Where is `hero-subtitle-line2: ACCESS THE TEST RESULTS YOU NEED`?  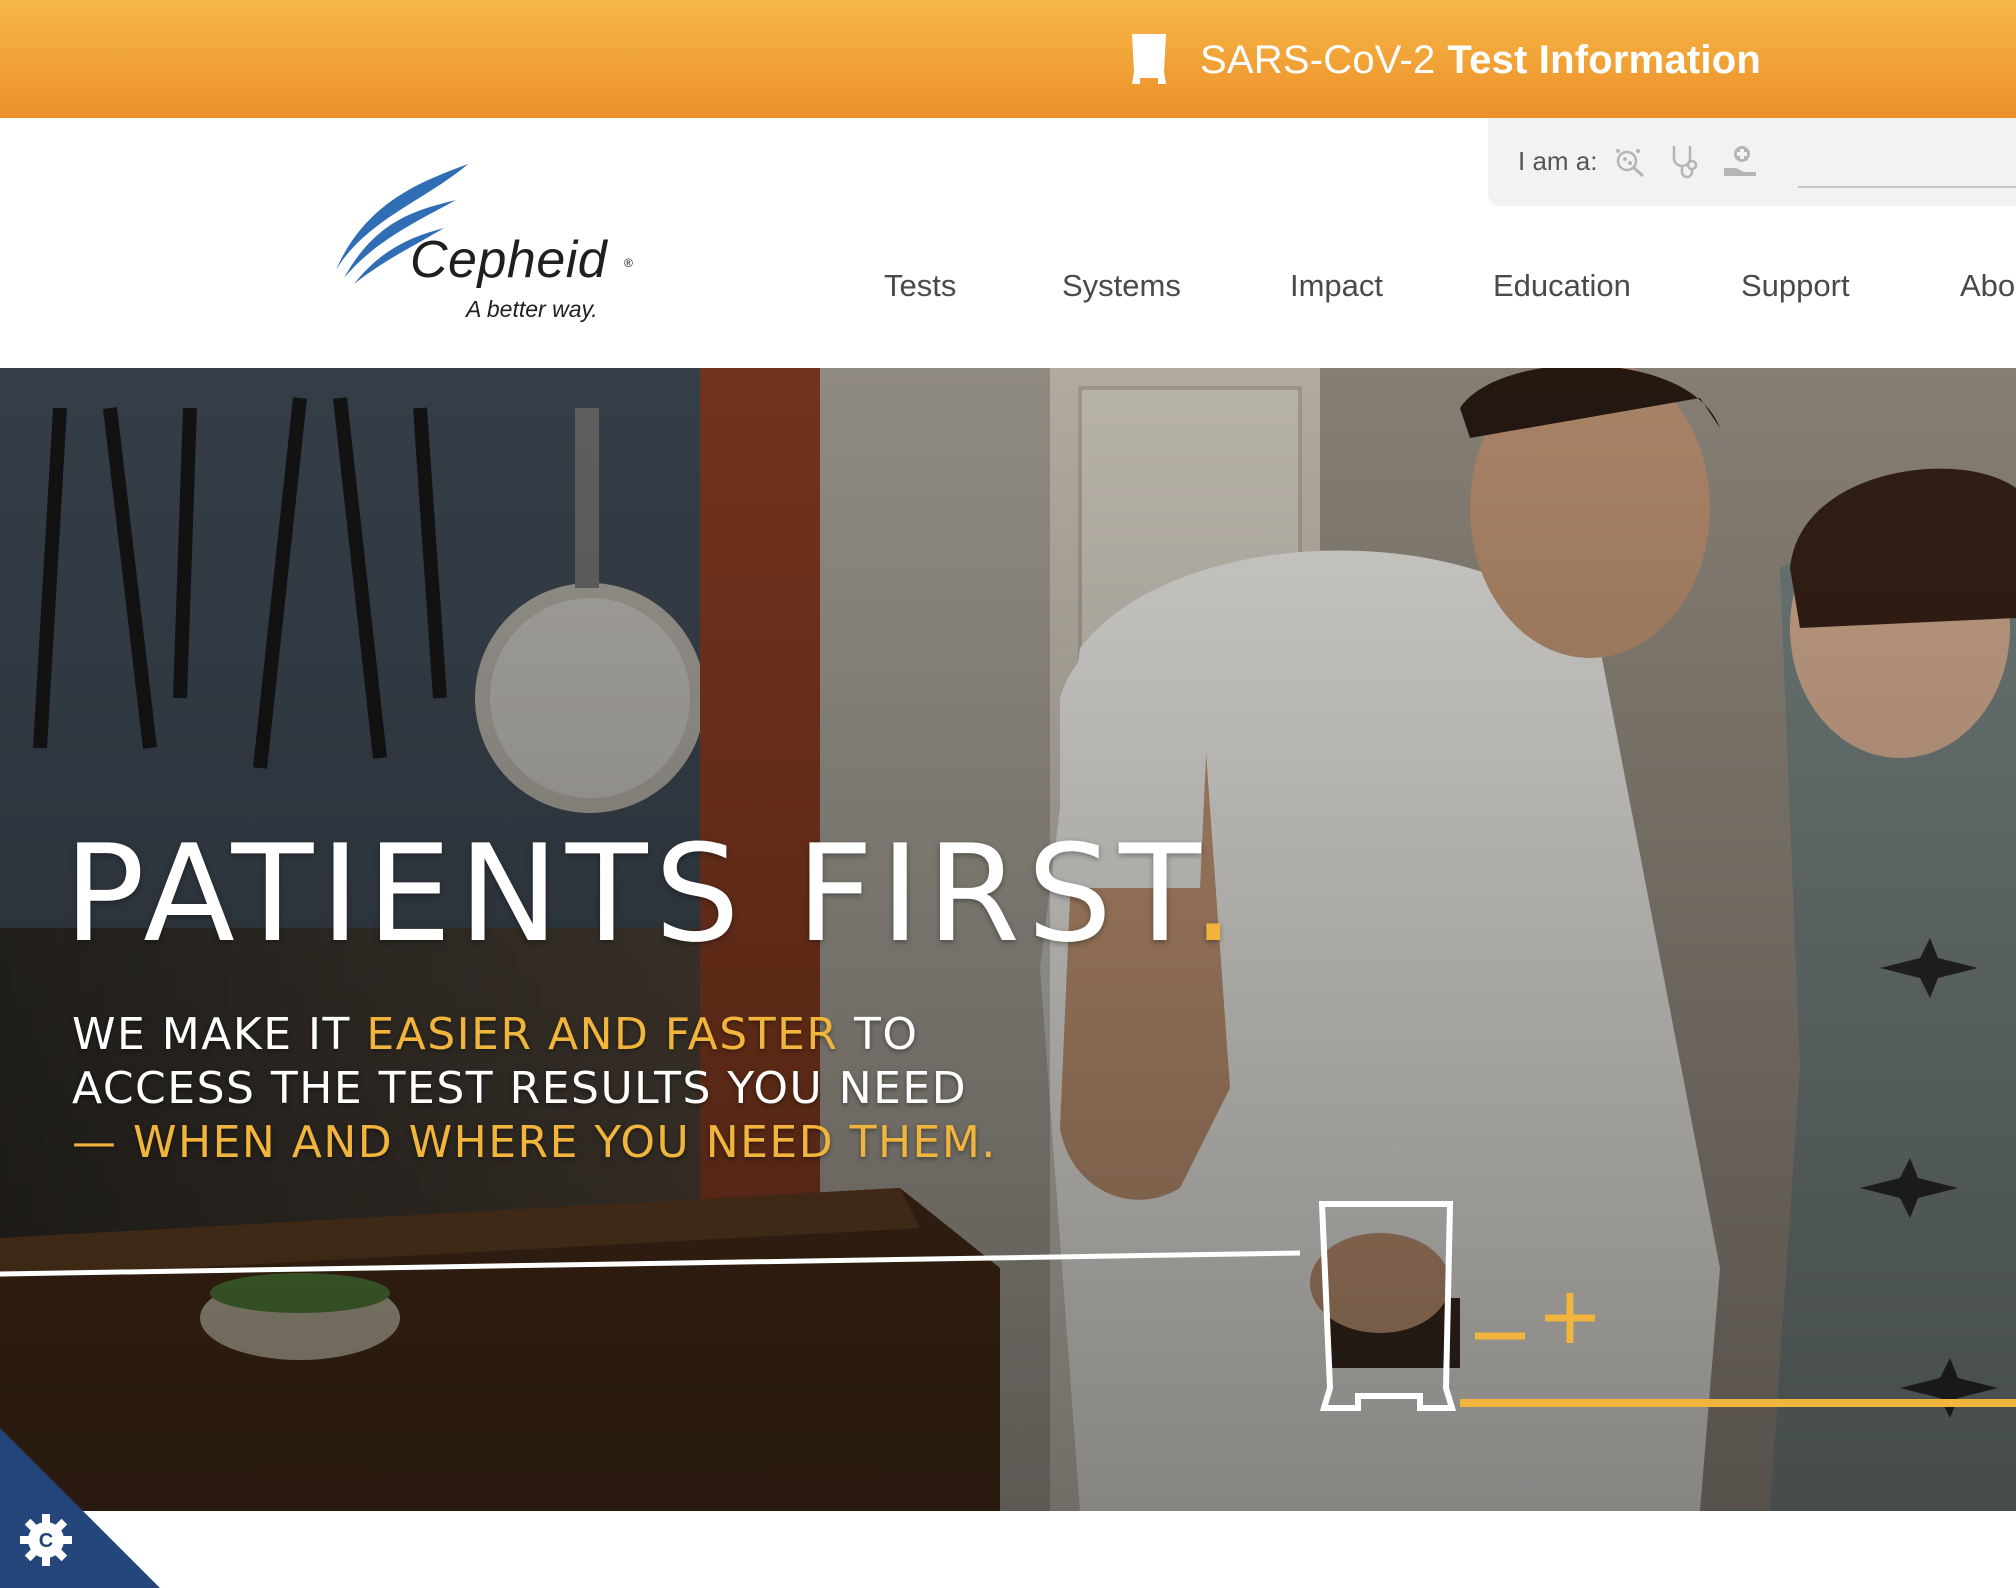 hero-subtitle-line2: ACCESS THE TEST RESULTS YOU NEED is located at coordinates (520, 1088).